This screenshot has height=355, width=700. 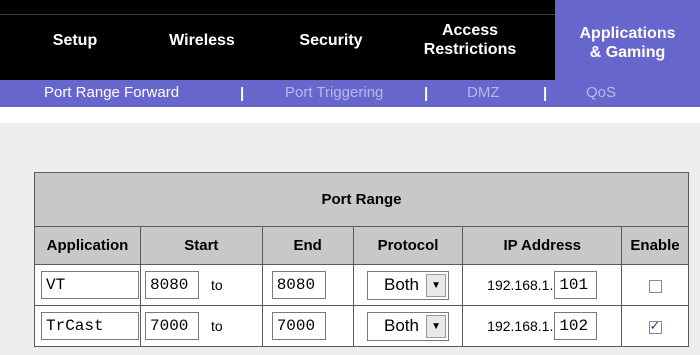 I want to click on spacer-band, so click(x=350, y=115).